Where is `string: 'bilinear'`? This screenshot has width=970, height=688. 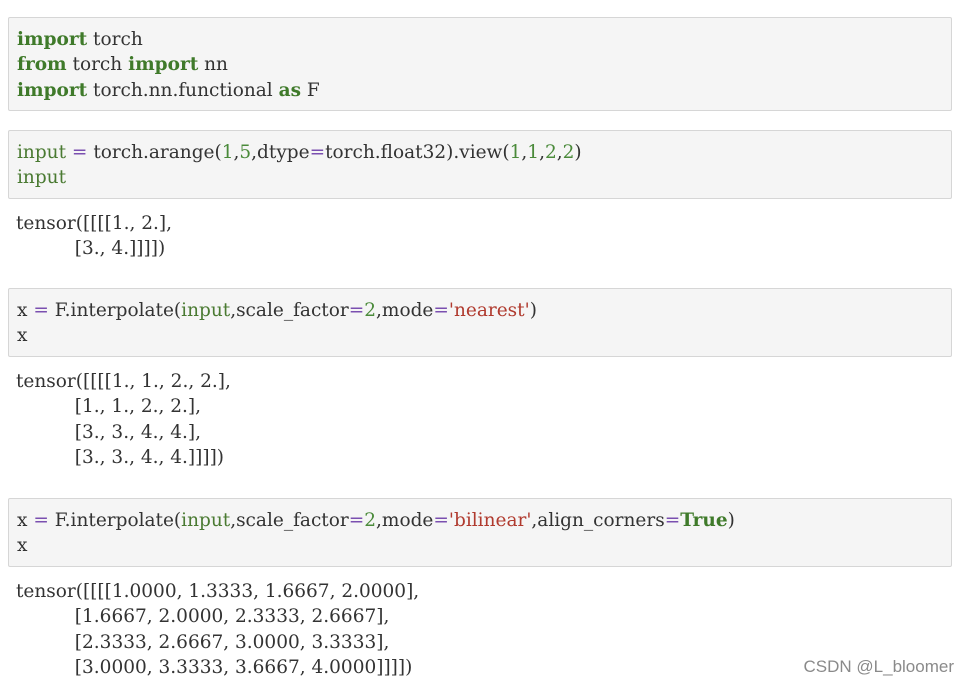
string: 'bilinear' is located at coordinates (490, 520).